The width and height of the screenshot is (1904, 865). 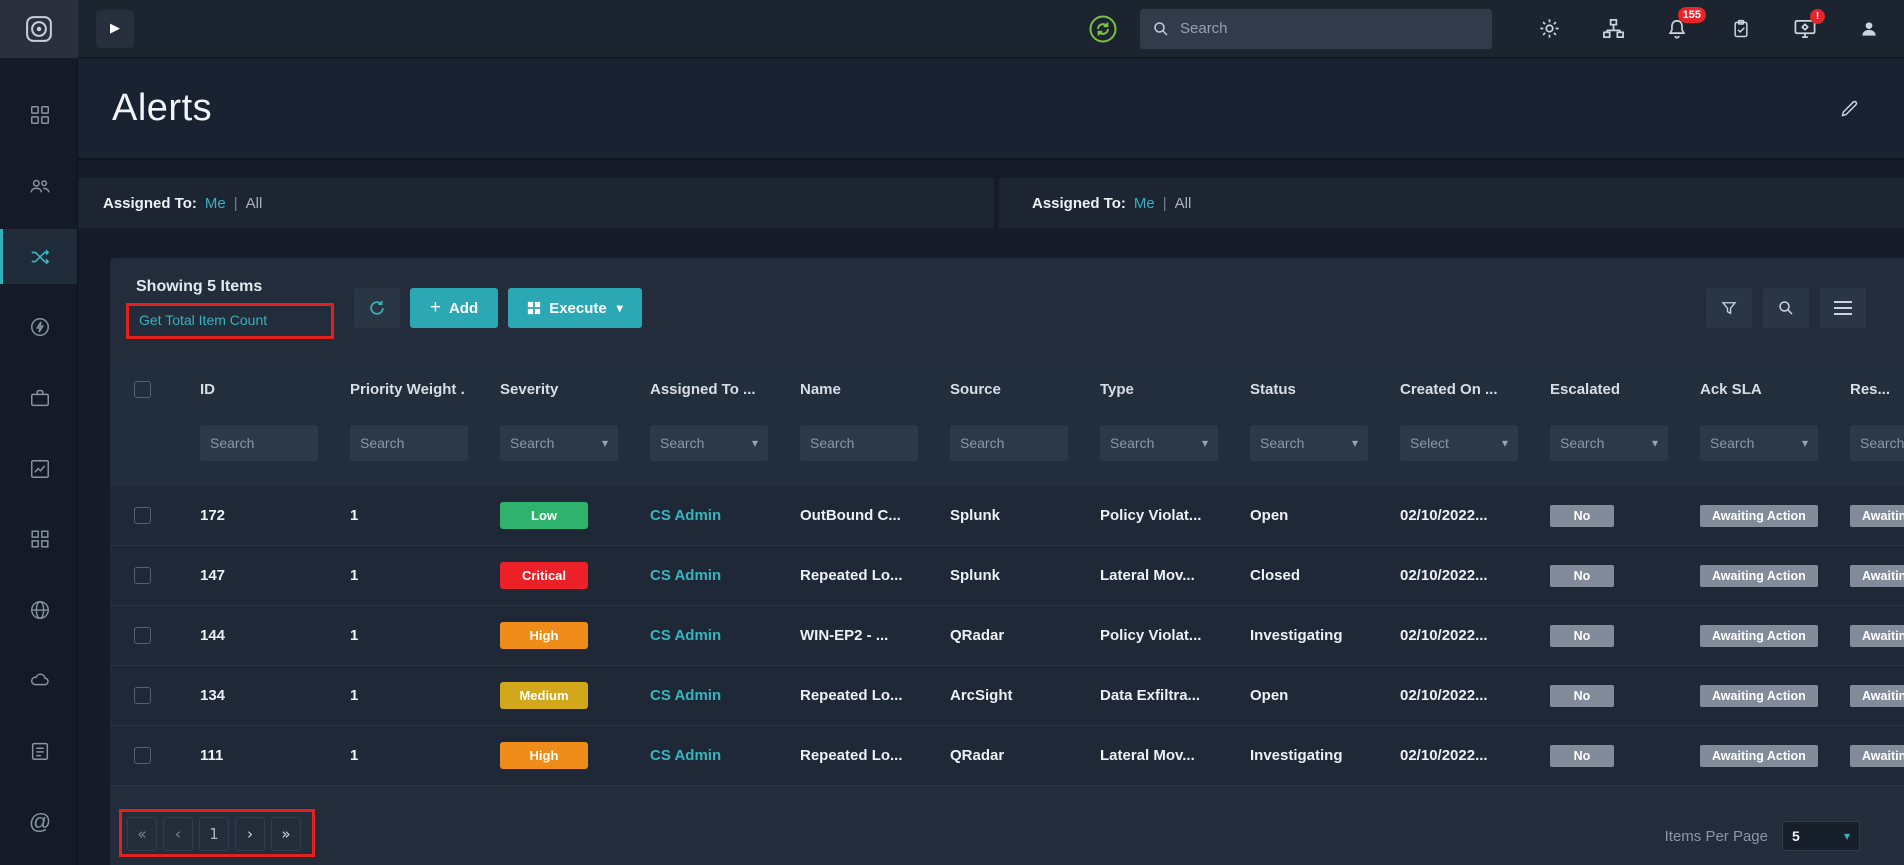 I want to click on edit-pencil-icon, so click(x=1849, y=111).